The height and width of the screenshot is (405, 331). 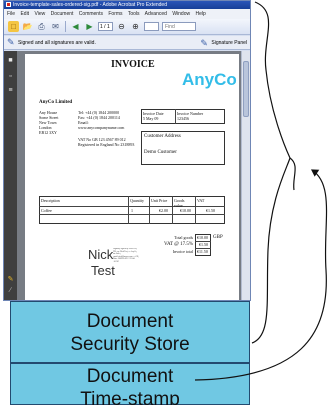 What do you see at coordinates (292, 174) in the screenshot?
I see `security-store-brace-lower` at bounding box center [292, 174].